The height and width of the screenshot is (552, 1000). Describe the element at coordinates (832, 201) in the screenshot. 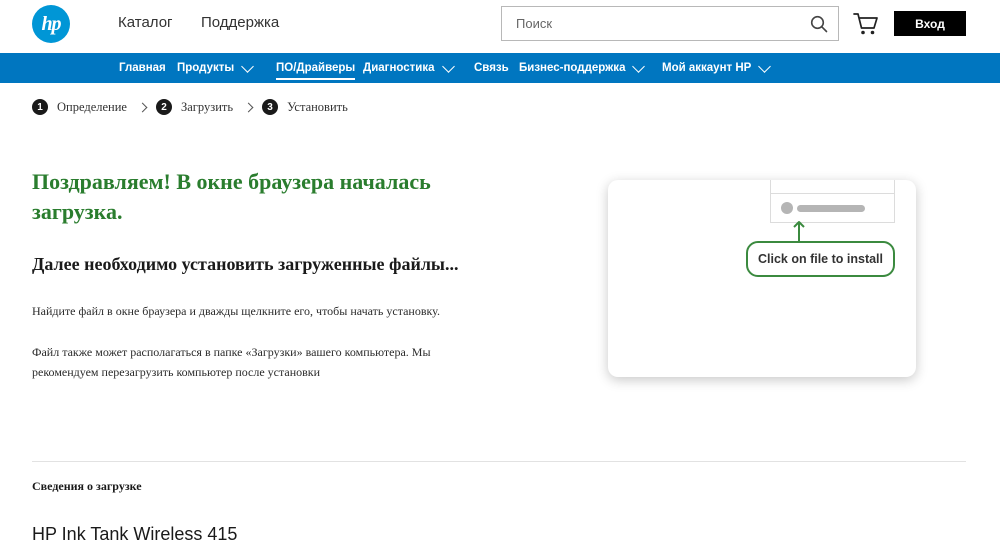

I see `browser-downloads-panel` at that location.